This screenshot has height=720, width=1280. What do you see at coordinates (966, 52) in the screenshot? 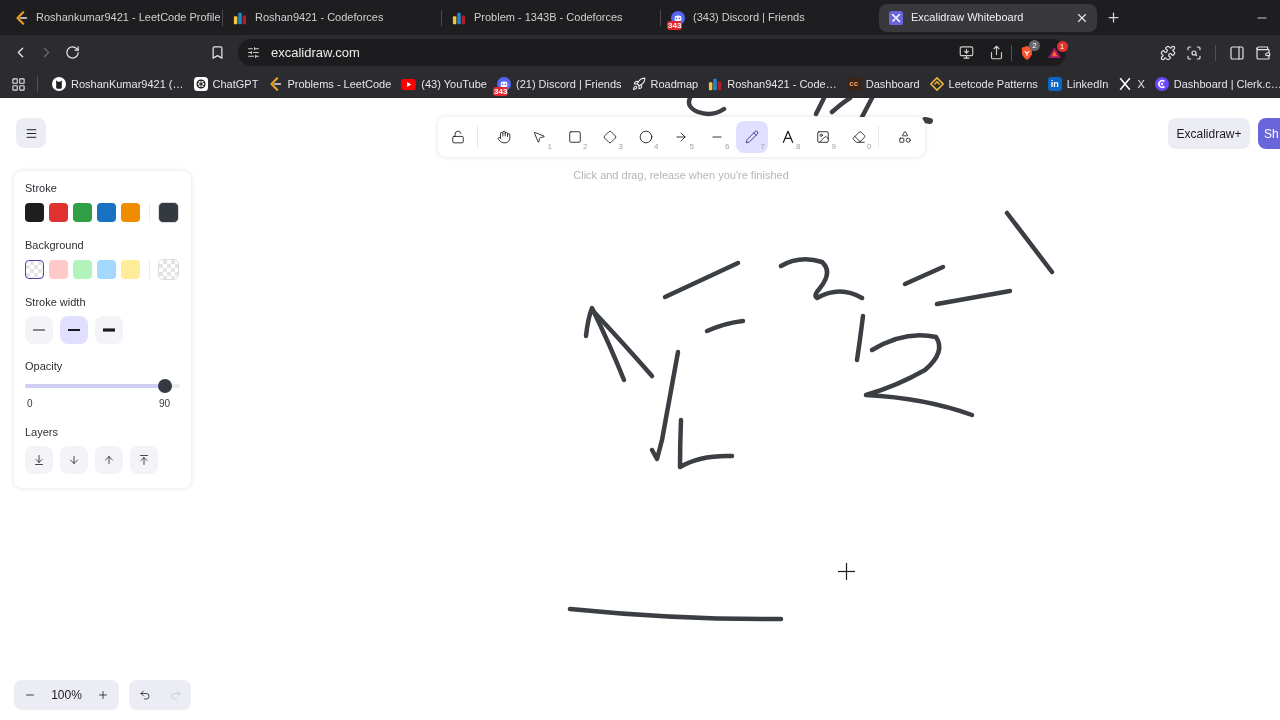
I see `monitor-download-icon` at bounding box center [966, 52].